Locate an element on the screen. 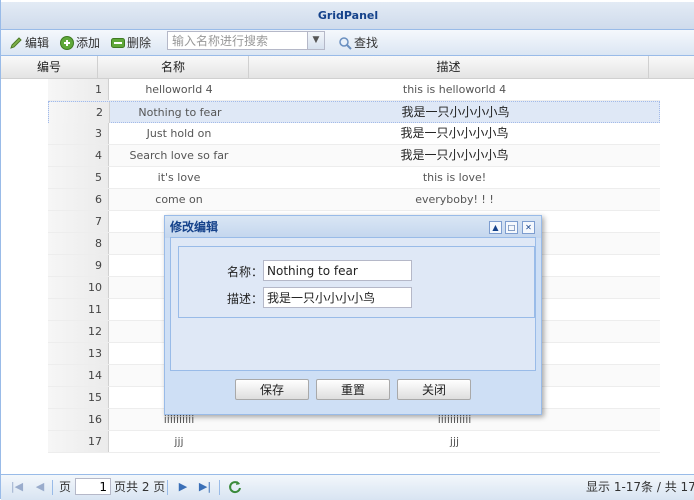 The height and width of the screenshot is (500, 694). table-row: 6 come on everyboby! ! ! is located at coordinates (354, 200).